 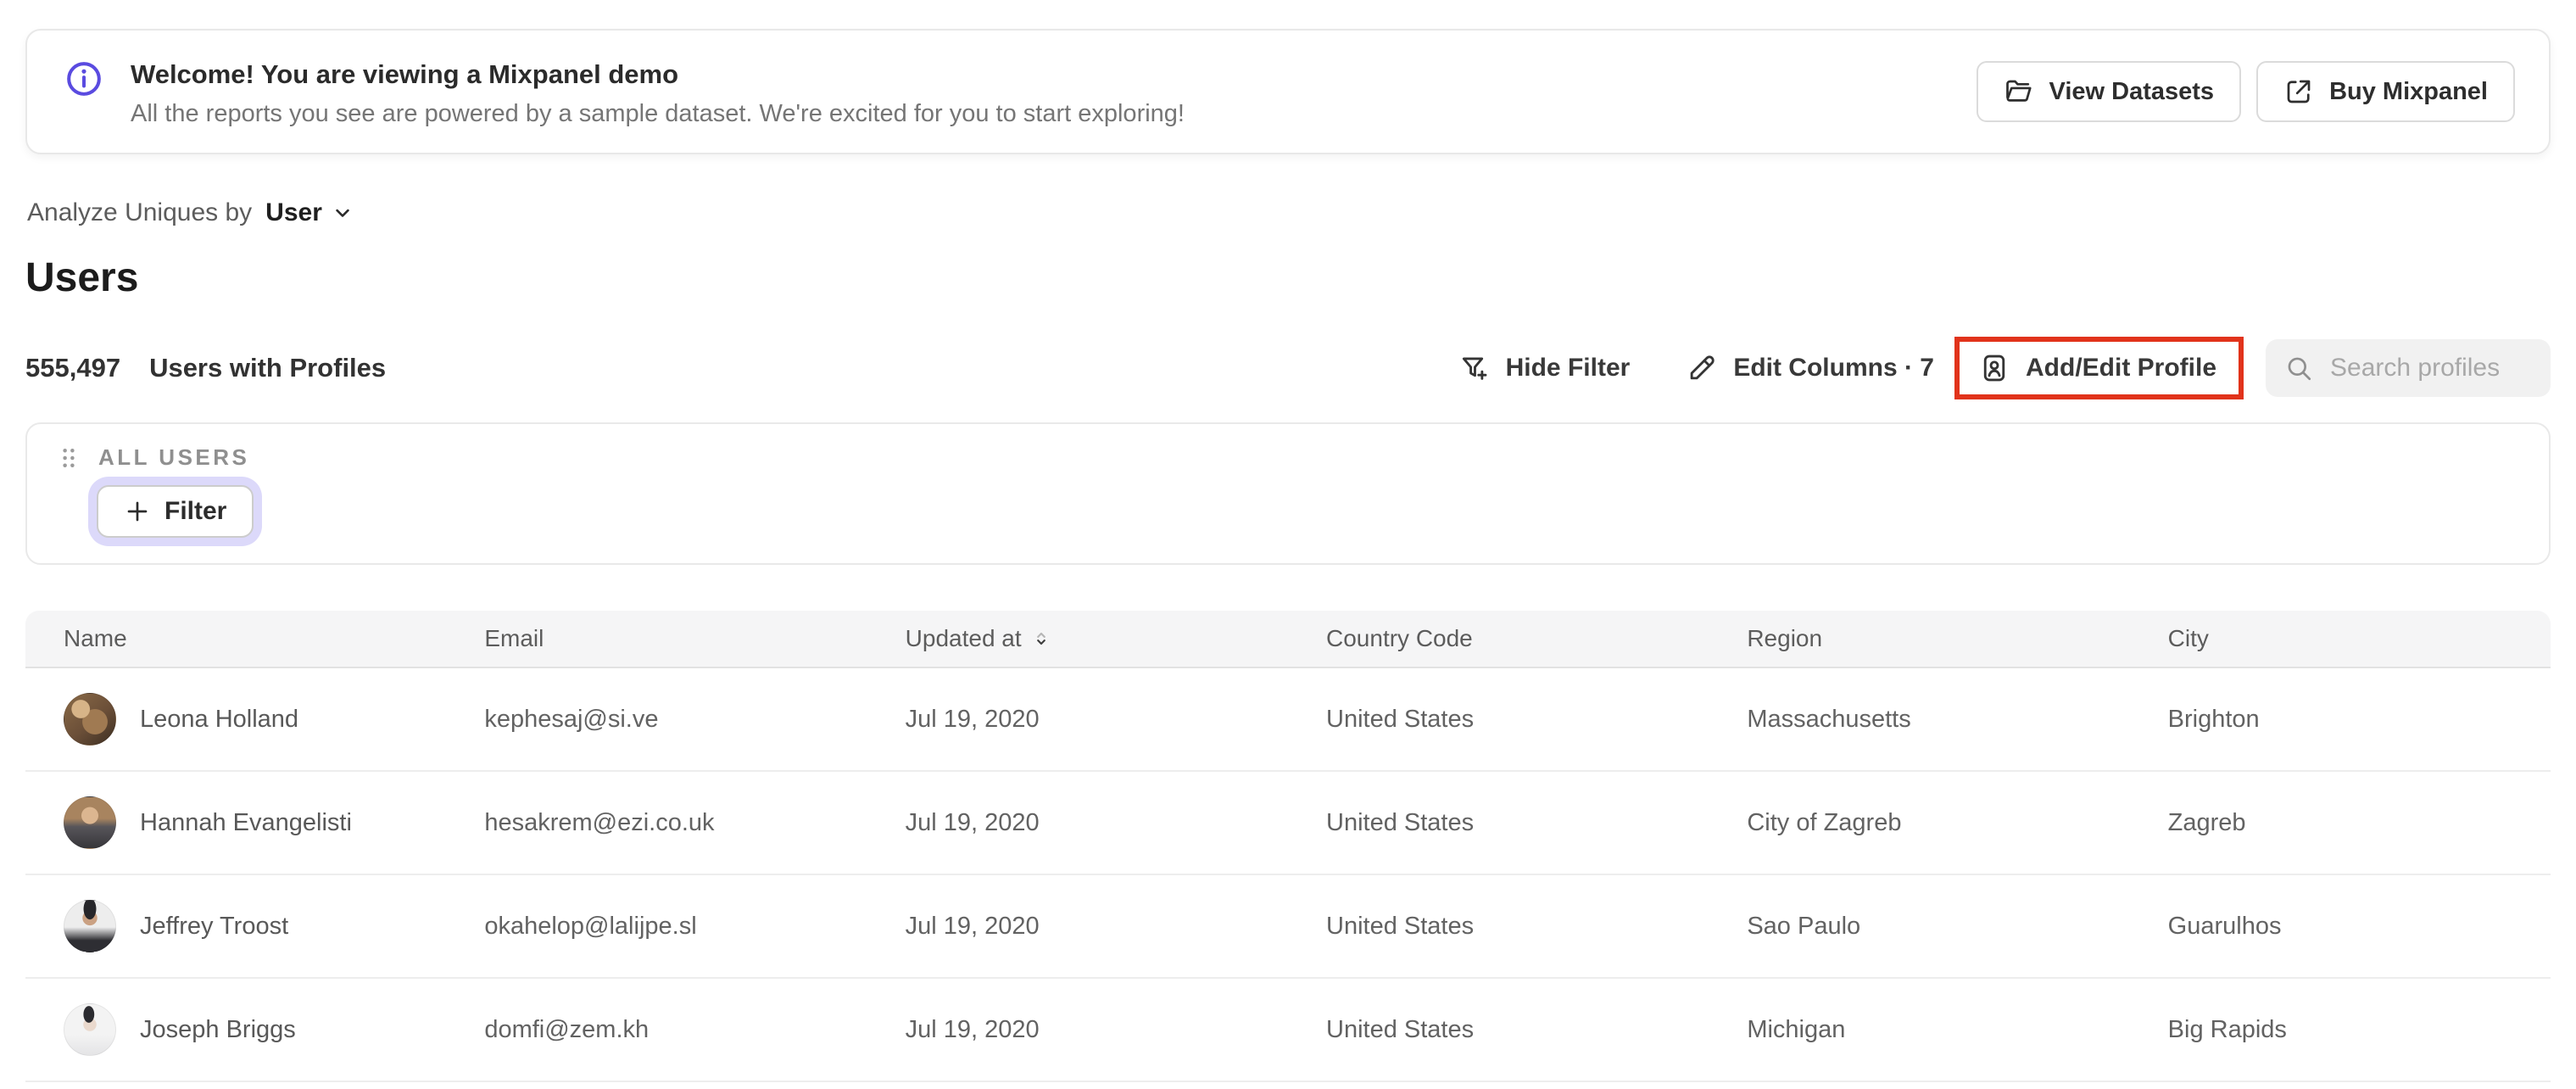 I want to click on add-edit-profile-label: Add/Edit Profile, so click(x=2121, y=368).